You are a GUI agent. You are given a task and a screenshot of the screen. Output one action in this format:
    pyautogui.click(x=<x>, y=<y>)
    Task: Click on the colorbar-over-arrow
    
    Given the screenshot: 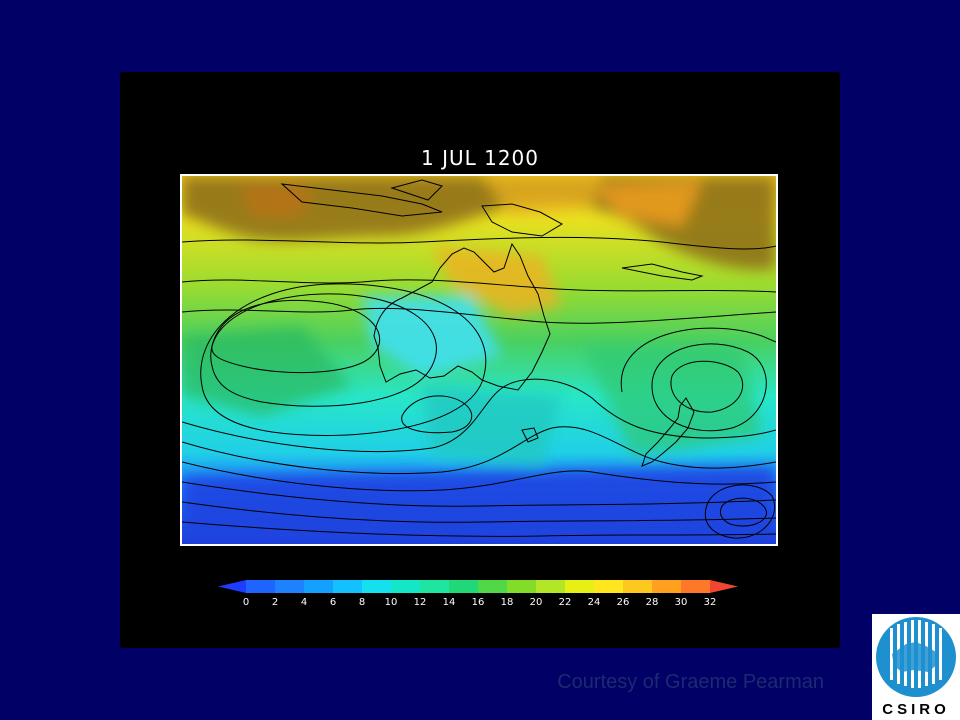 What is the action you would take?
    pyautogui.click(x=724, y=586)
    